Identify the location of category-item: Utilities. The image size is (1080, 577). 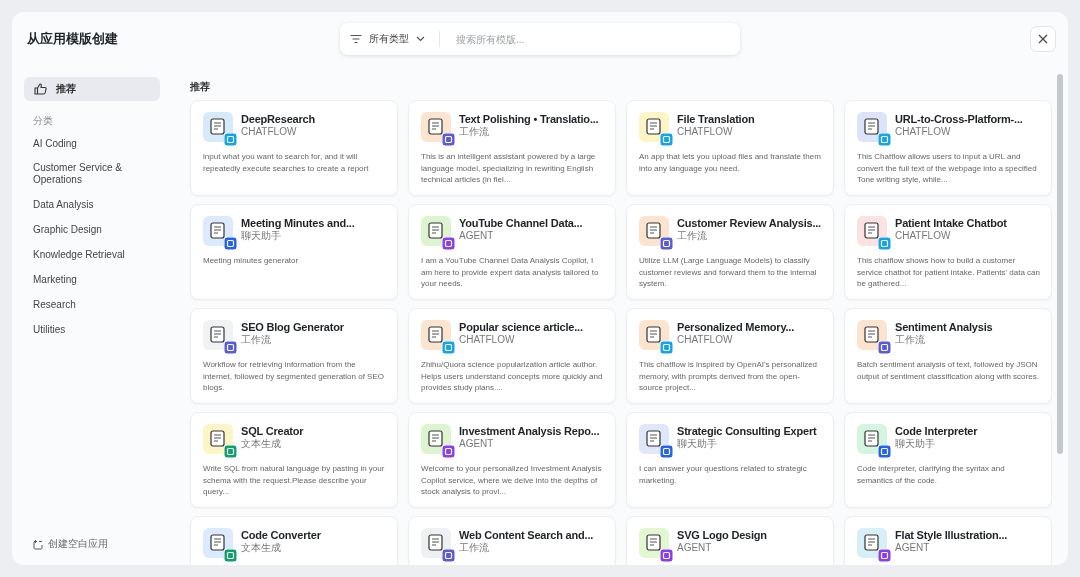
(92, 329).